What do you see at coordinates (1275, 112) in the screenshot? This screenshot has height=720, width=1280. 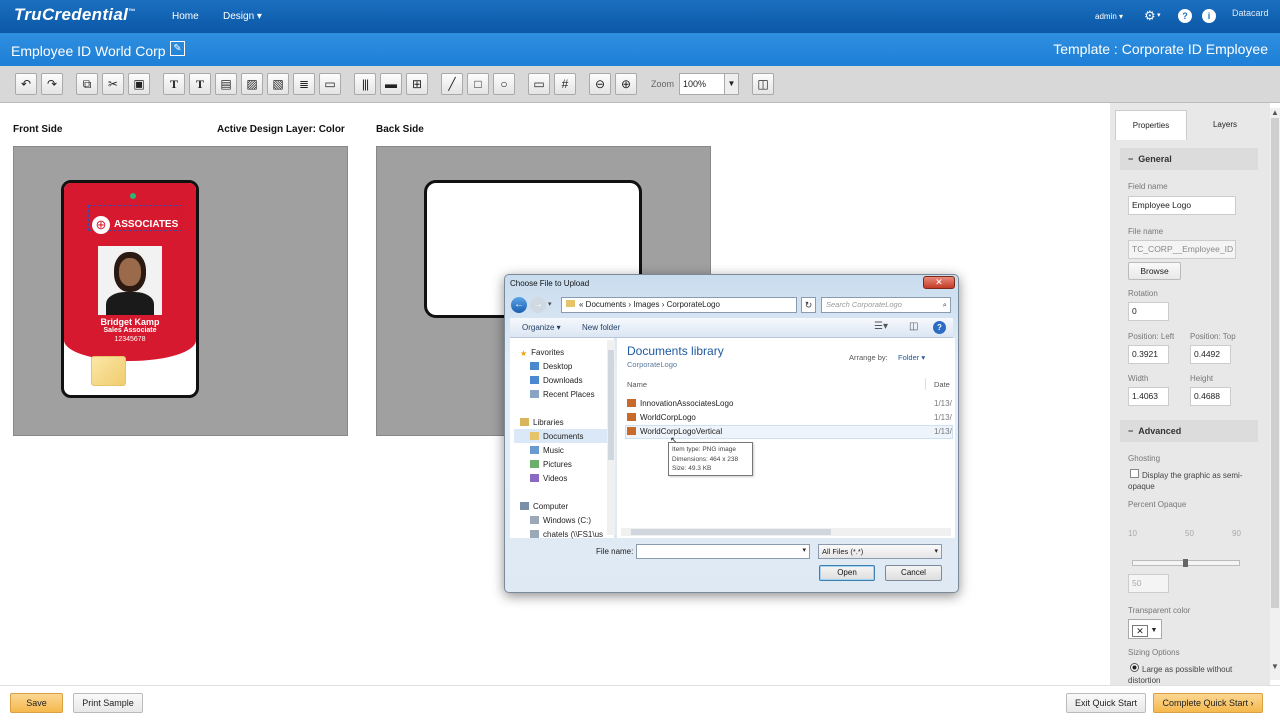 I see `scroll-up-icon: ▲` at bounding box center [1275, 112].